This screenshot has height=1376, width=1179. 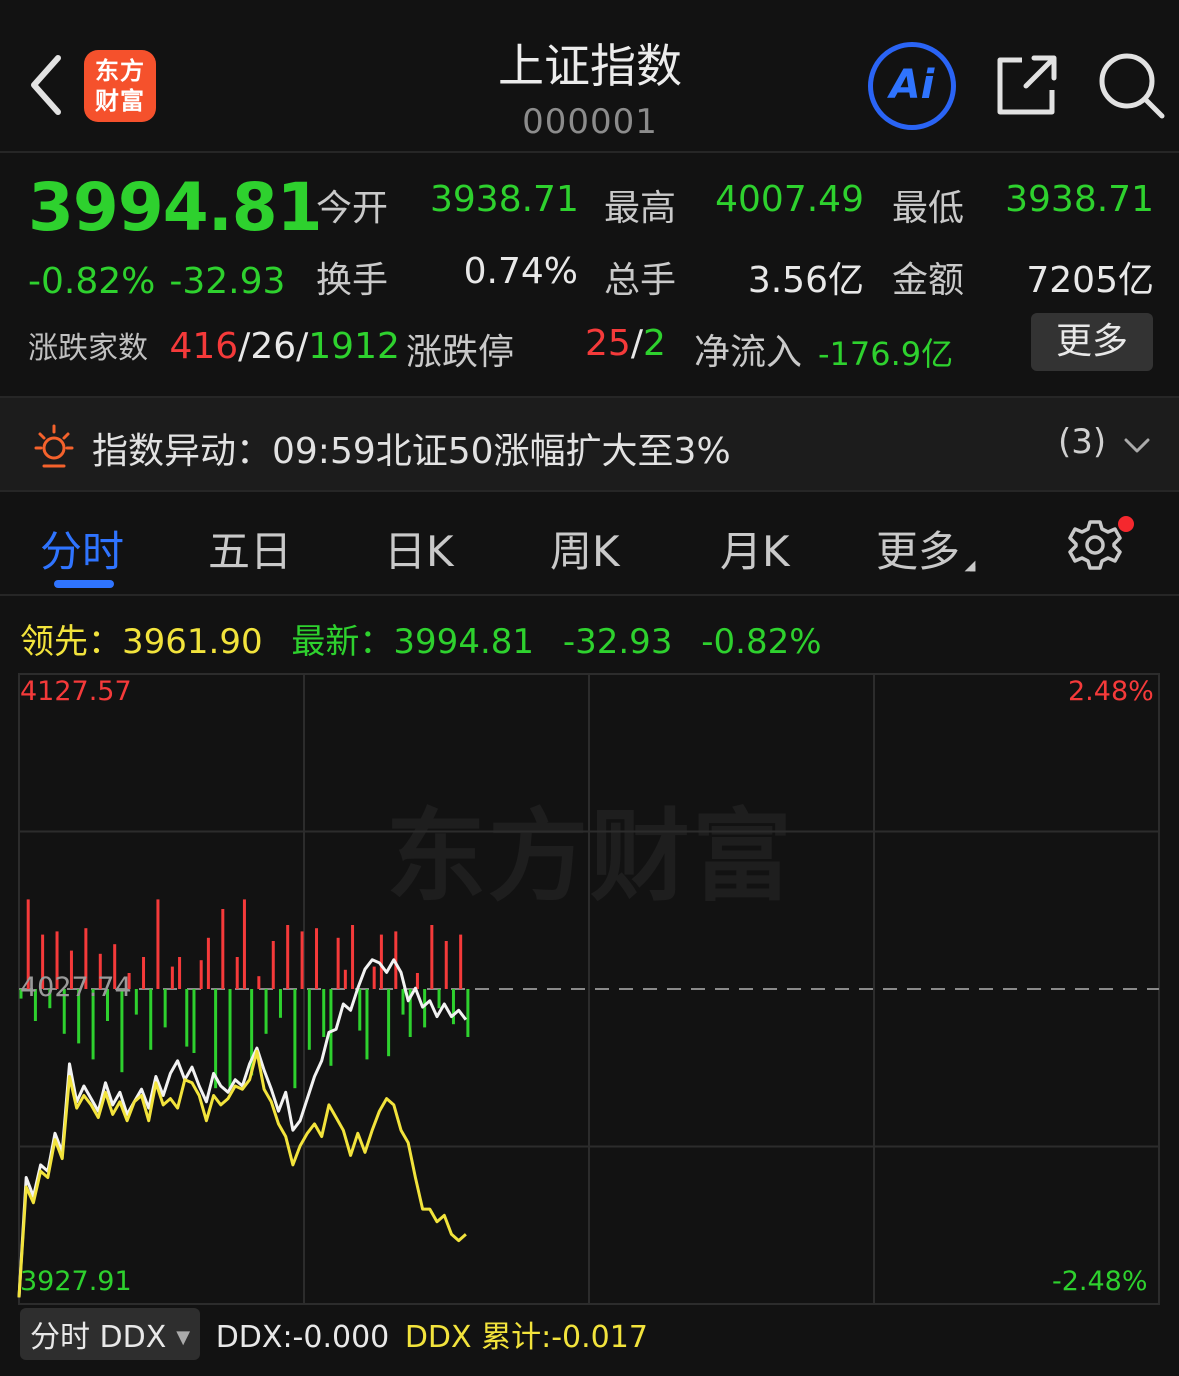 I want to click on chevron-down-icon, so click(x=1137, y=445).